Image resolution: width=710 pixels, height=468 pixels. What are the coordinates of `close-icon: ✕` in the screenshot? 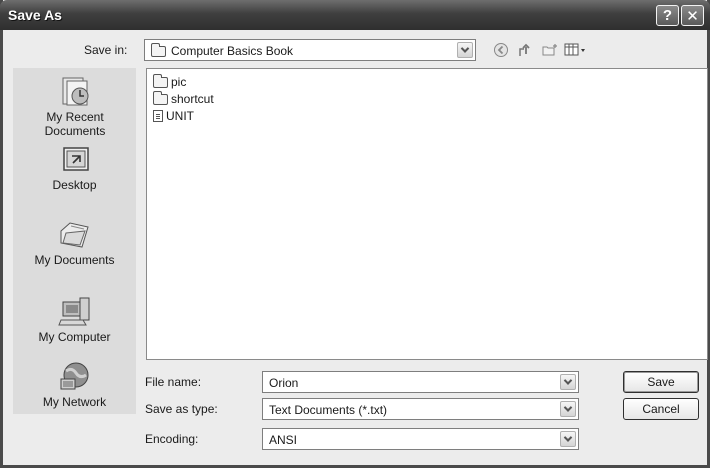 It's located at (692, 16).